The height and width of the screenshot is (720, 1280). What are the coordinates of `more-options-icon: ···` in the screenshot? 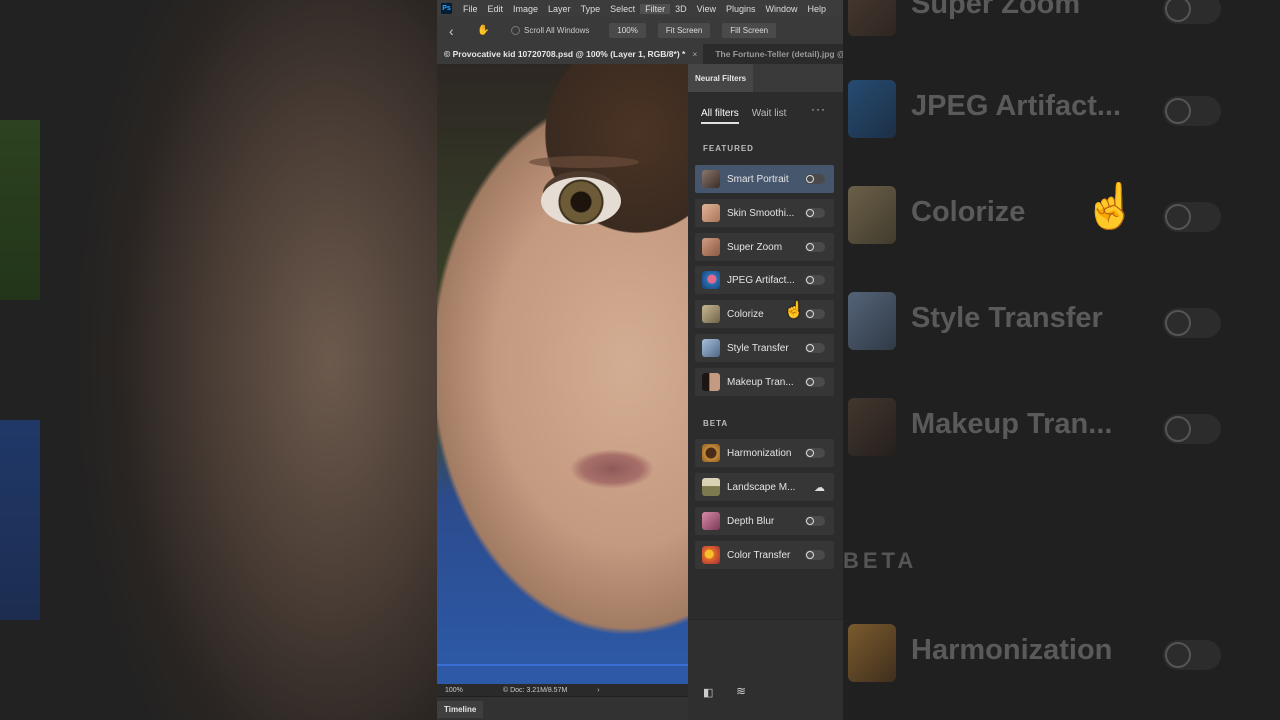 It's located at (818, 109).